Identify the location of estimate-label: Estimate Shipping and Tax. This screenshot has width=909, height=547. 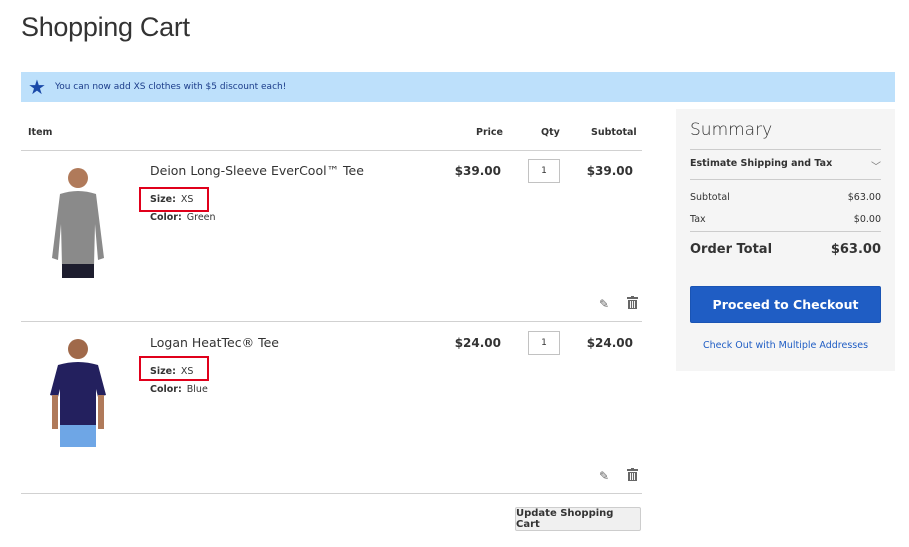
(761, 163).